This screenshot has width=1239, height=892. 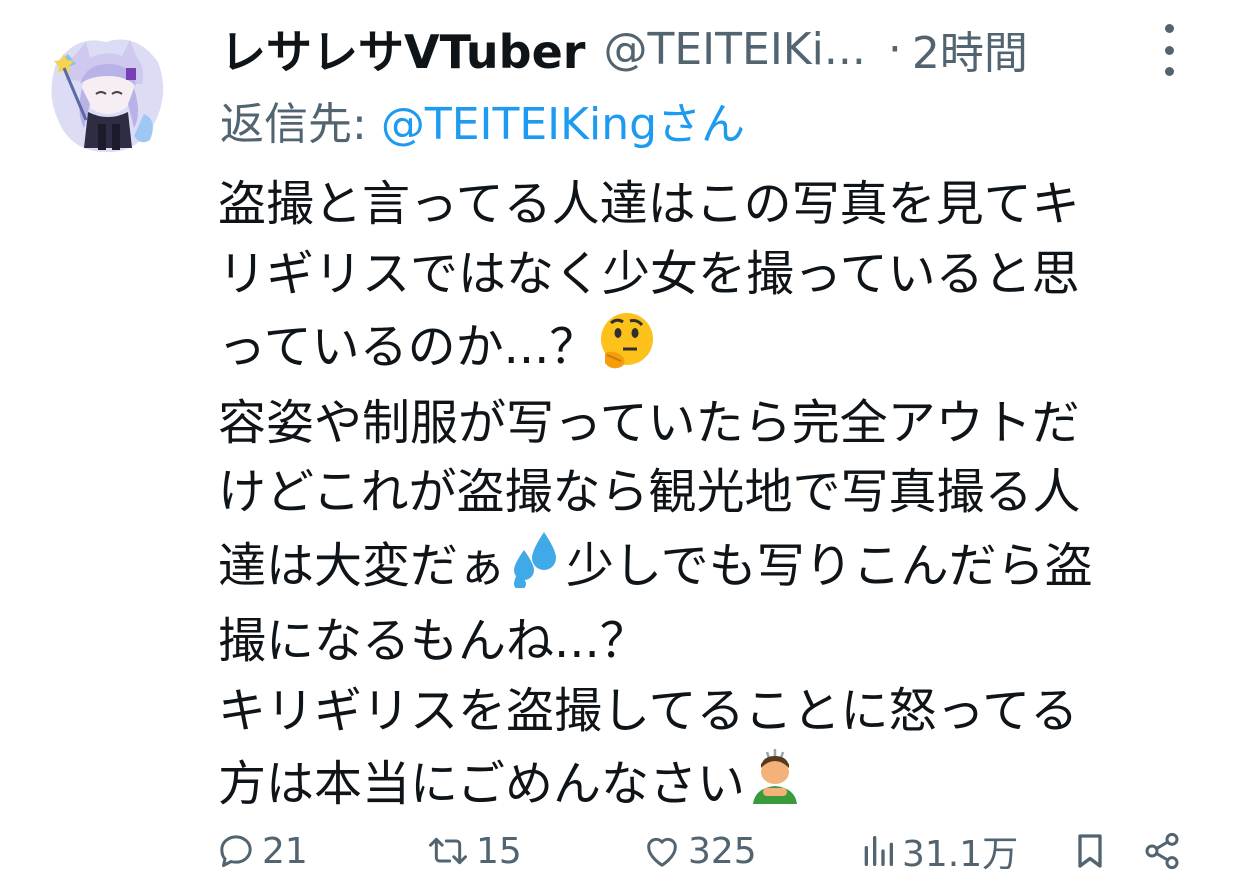 I want to click on tweet-line: 撮になるもんね...？, so click(x=433, y=641).